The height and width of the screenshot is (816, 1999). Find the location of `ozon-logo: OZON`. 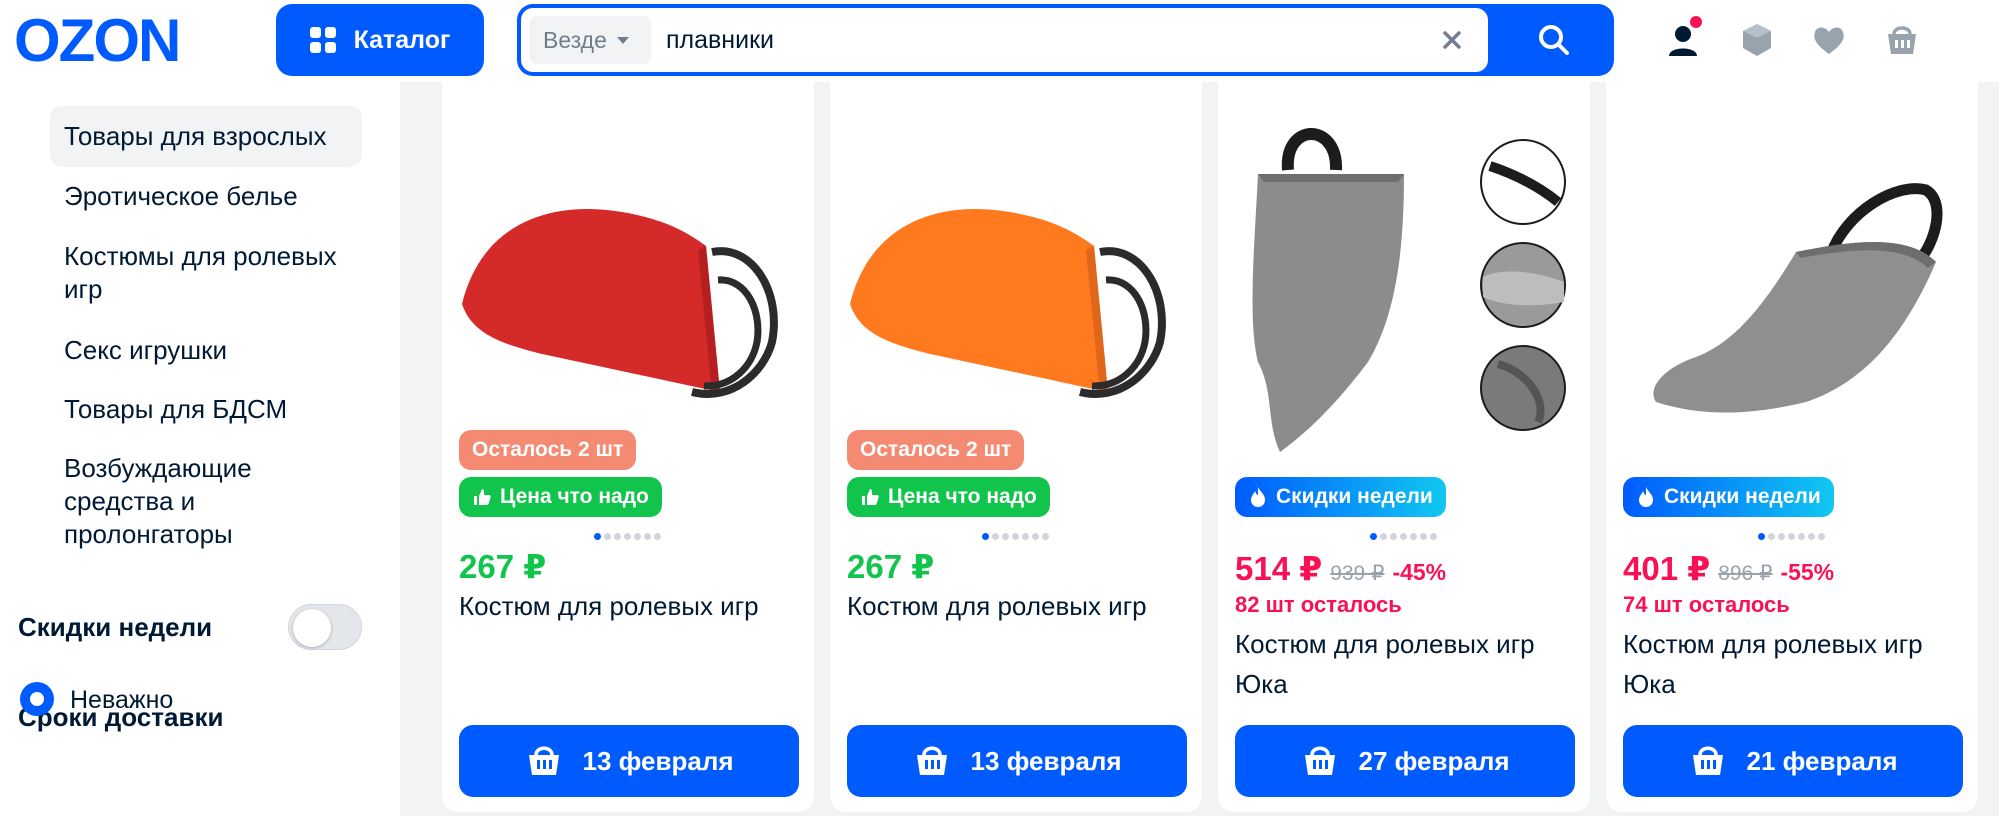

ozon-logo: OZON is located at coordinates (125, 40).